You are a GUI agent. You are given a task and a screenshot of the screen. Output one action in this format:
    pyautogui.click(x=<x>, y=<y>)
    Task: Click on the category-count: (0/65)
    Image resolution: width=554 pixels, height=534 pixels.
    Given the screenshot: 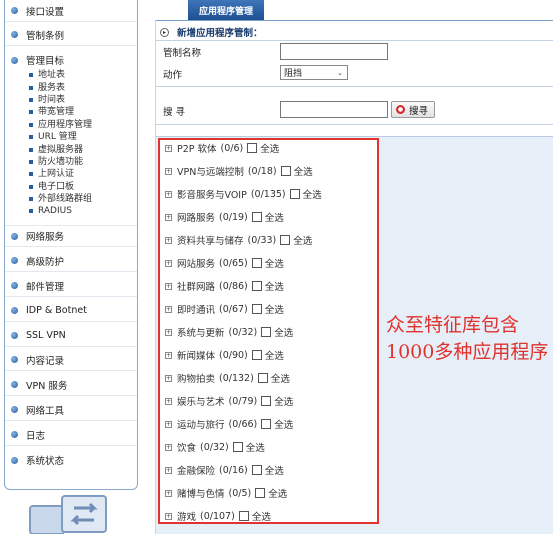 What is the action you would take?
    pyautogui.click(x=233, y=263)
    